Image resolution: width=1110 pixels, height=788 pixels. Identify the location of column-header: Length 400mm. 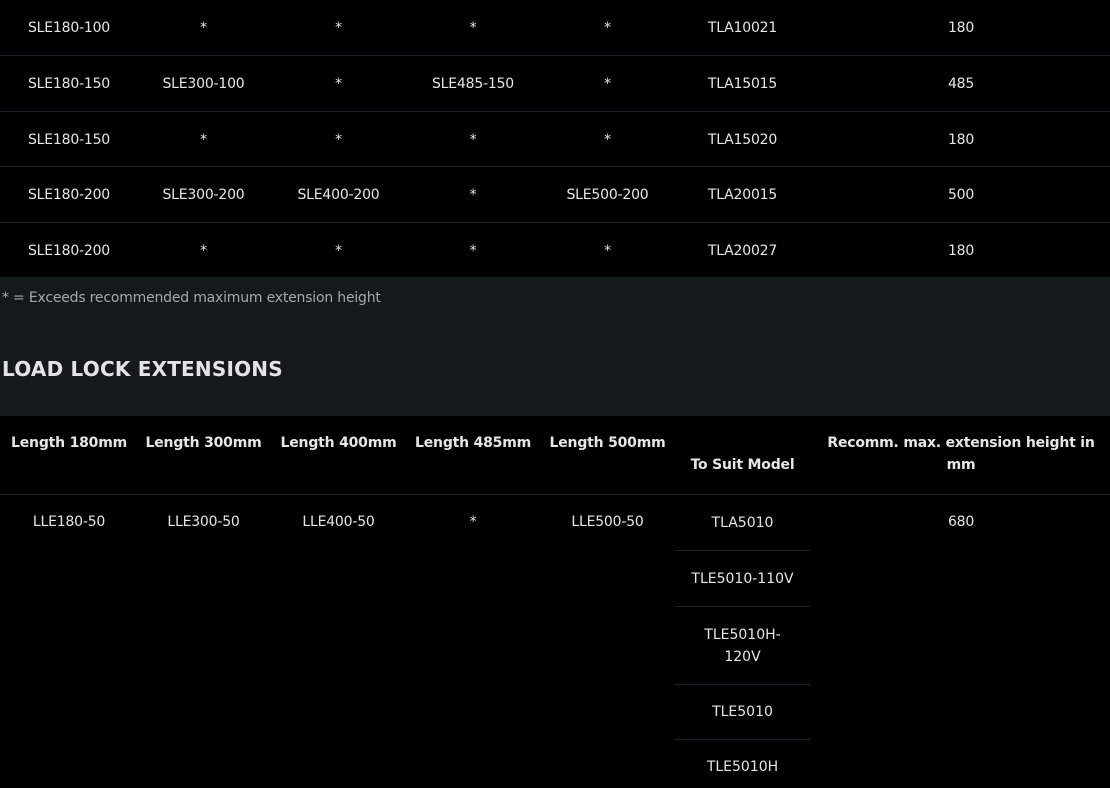
(338, 443).